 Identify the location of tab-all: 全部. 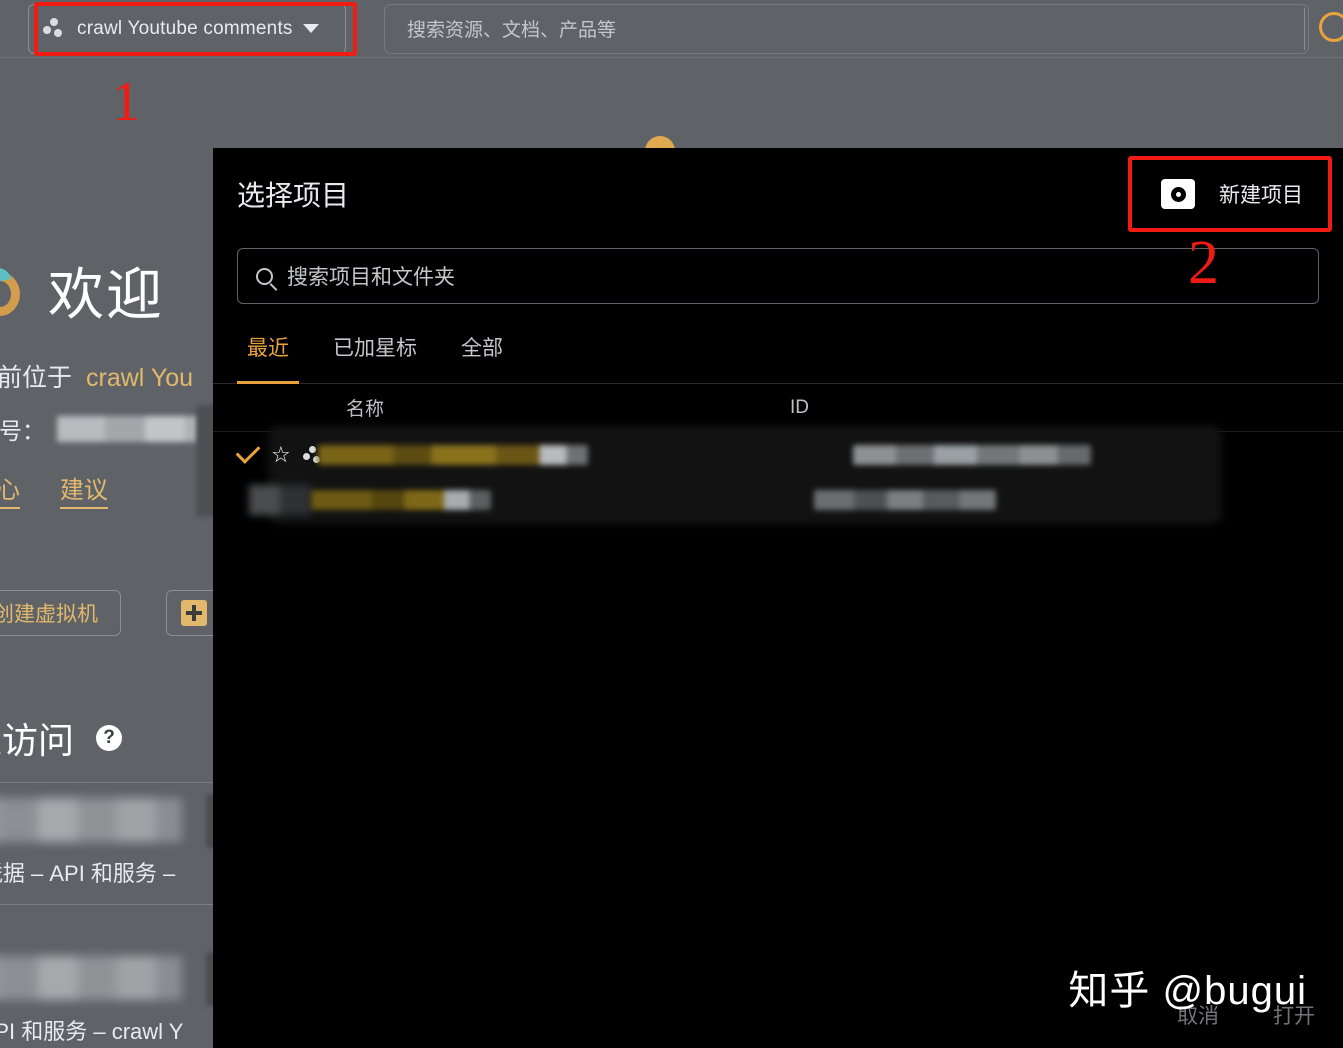
(494, 356).